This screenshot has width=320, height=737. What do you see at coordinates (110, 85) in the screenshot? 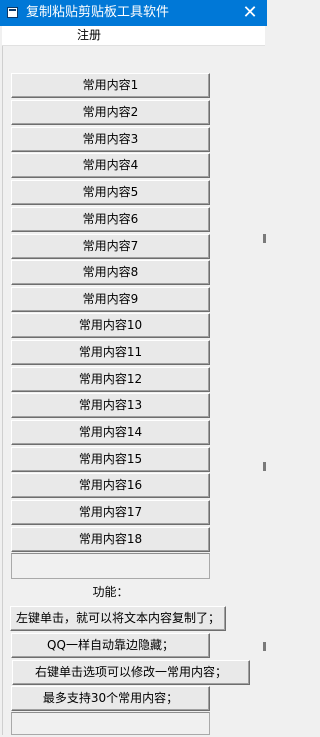
I see `content-button-1: 常用内容1` at bounding box center [110, 85].